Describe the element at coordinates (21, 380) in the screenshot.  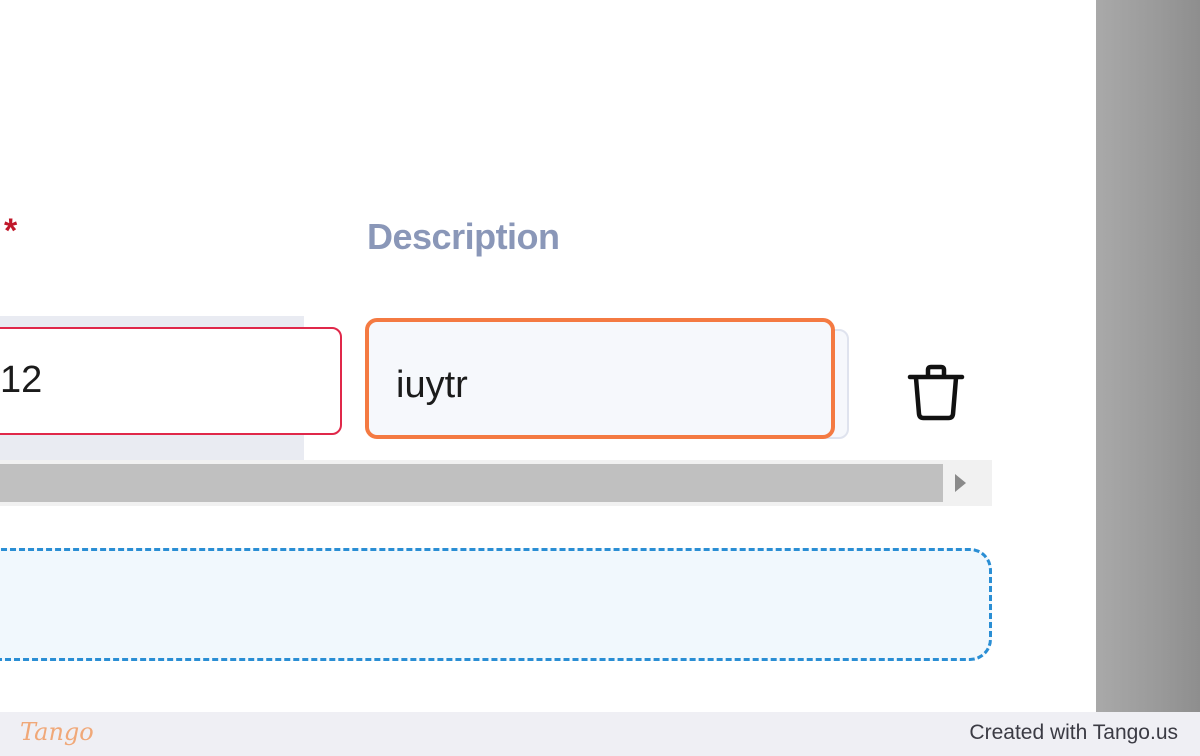
I see `value-input-text: 12` at that location.